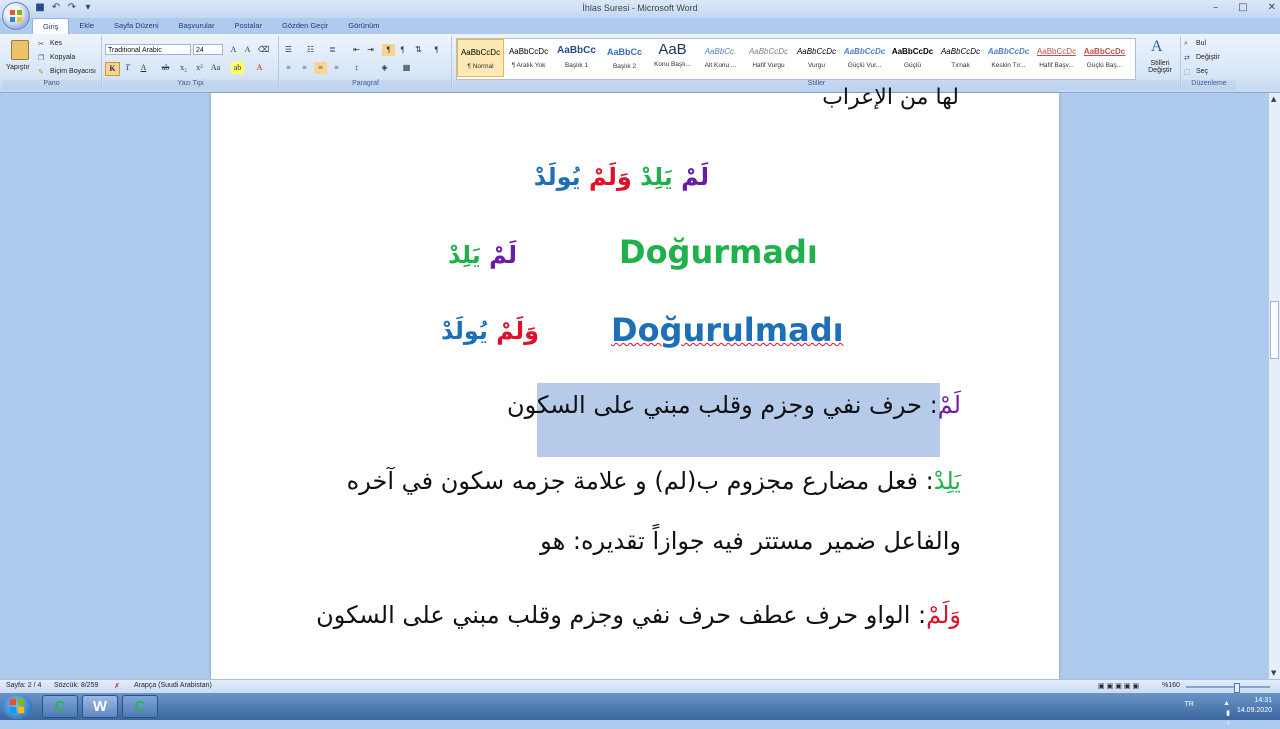 The width and height of the screenshot is (1280, 729). I want to click on tab-mailings: Postalar, so click(248, 26).